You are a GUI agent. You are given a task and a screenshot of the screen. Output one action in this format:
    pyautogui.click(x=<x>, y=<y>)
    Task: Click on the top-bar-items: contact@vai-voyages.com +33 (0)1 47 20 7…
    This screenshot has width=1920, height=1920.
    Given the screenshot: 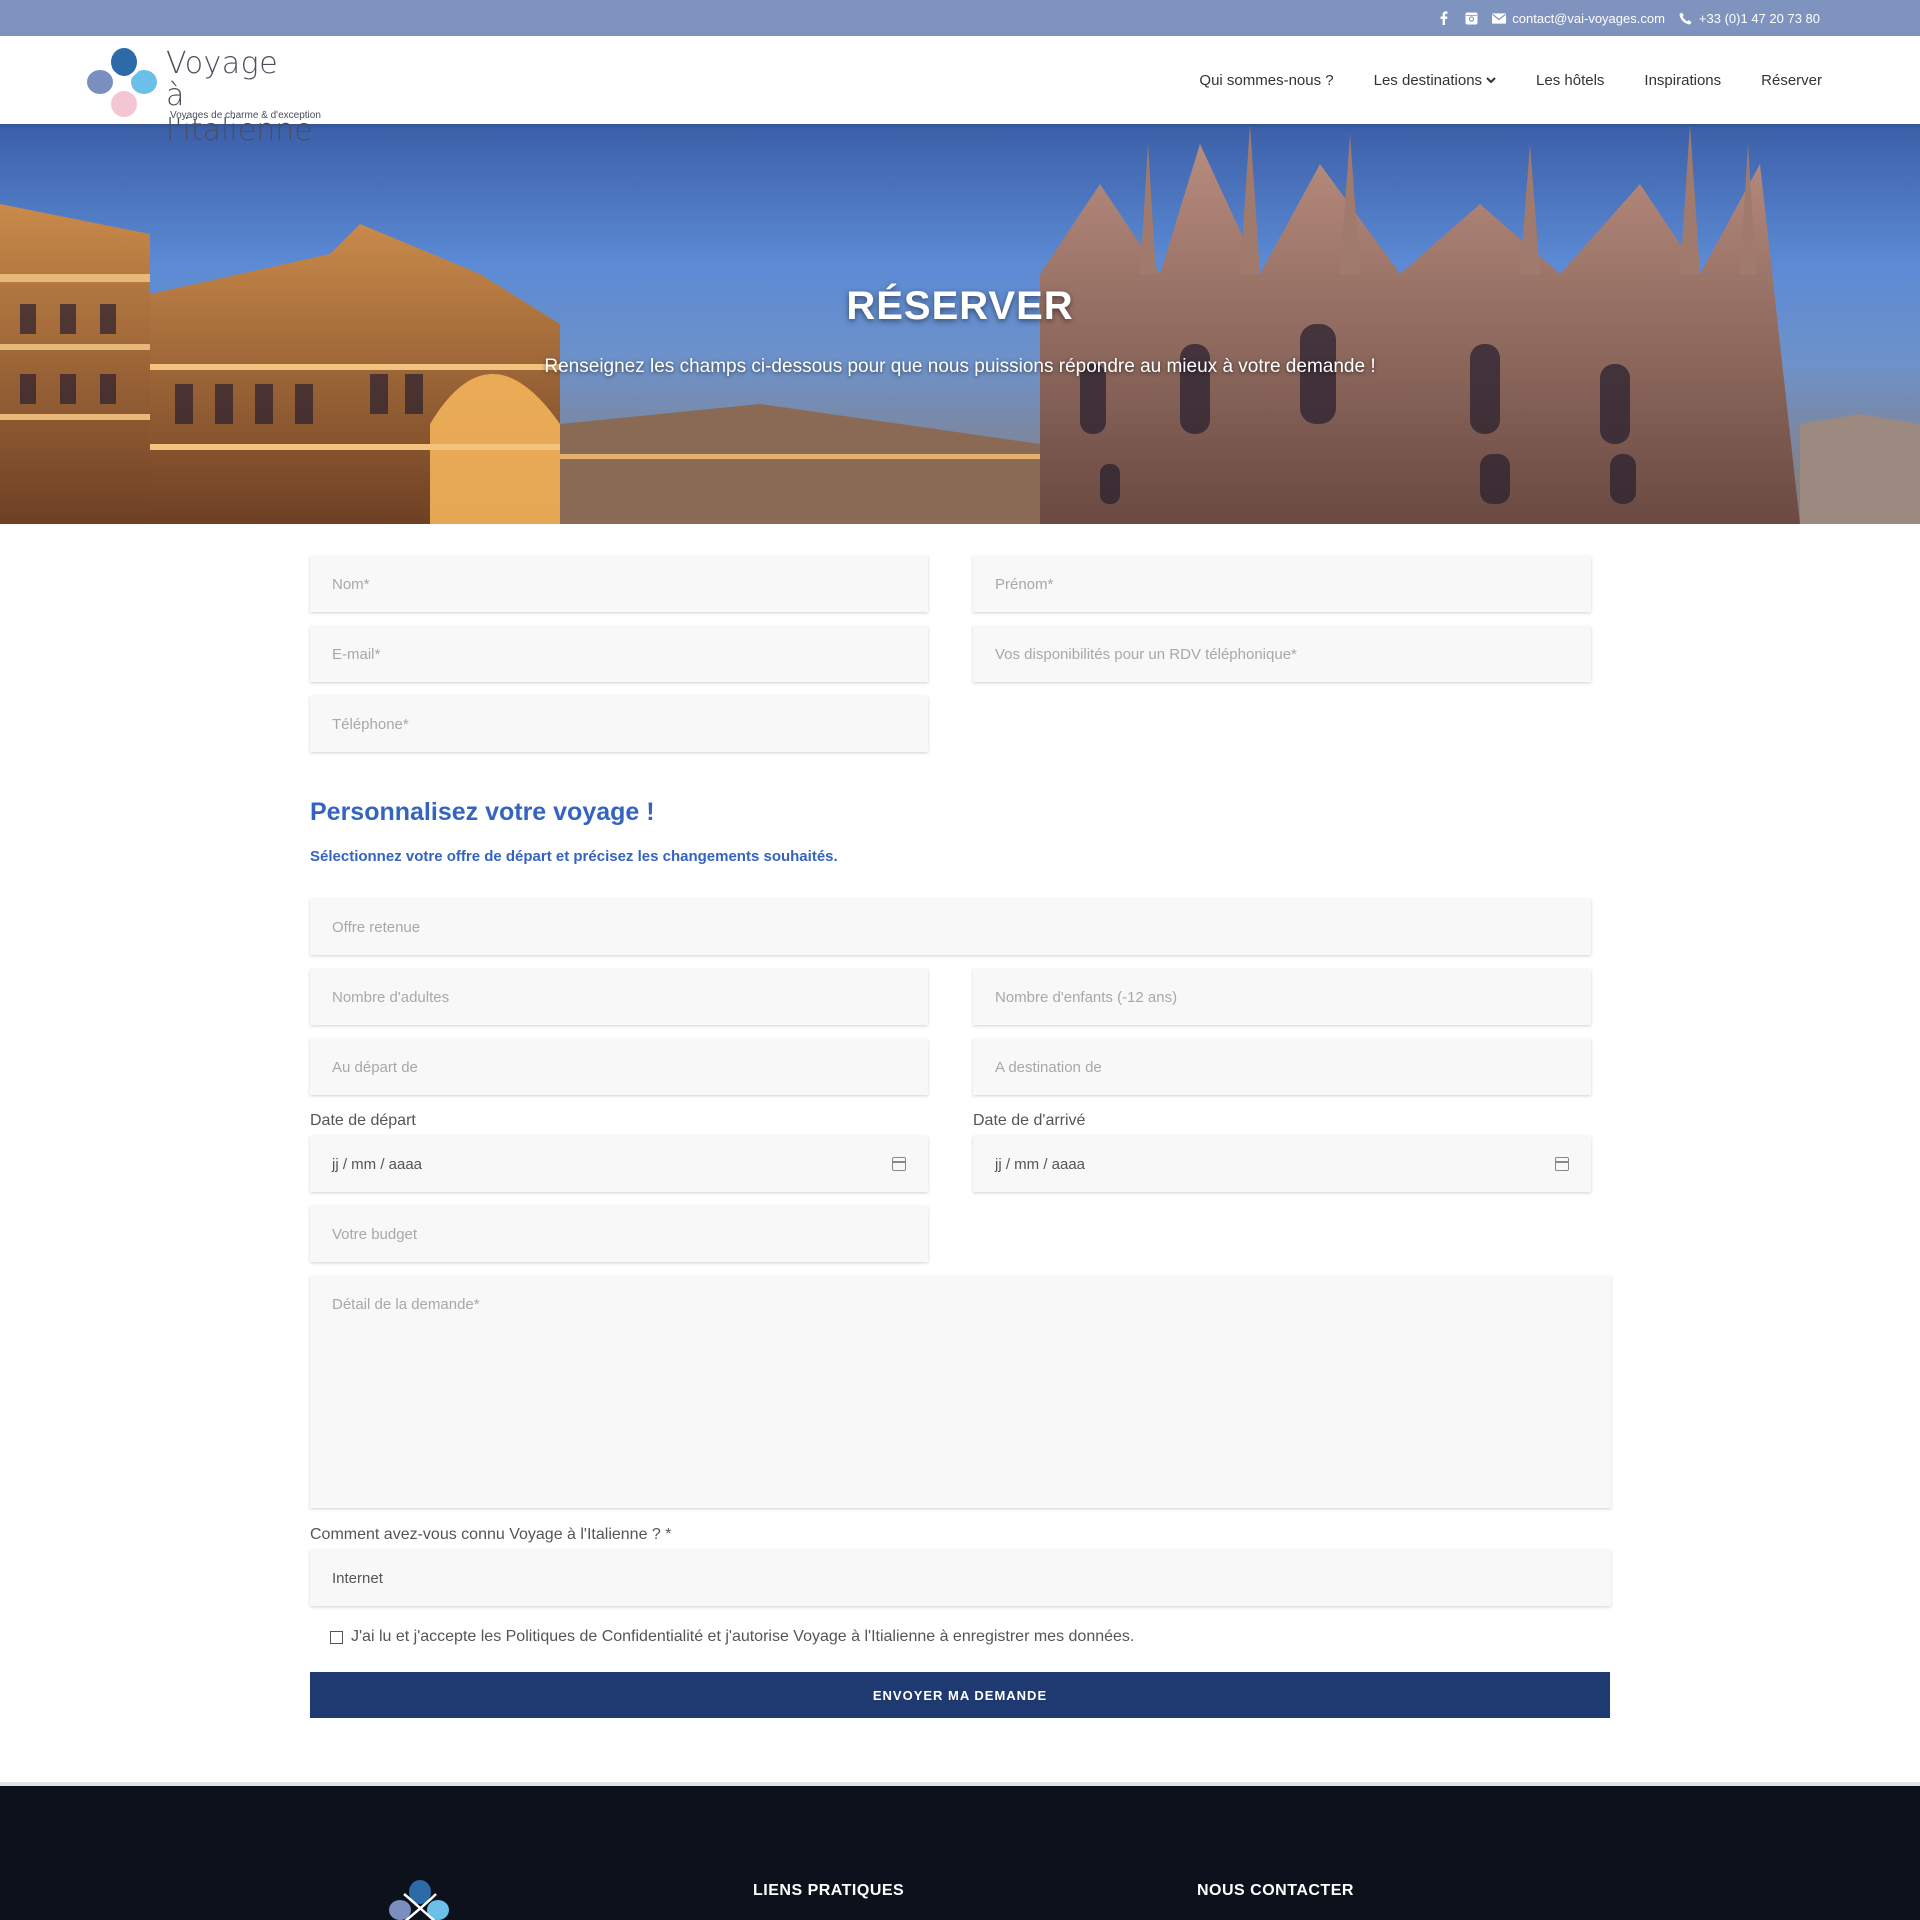 What is the action you would take?
    pyautogui.click(x=1628, y=18)
    